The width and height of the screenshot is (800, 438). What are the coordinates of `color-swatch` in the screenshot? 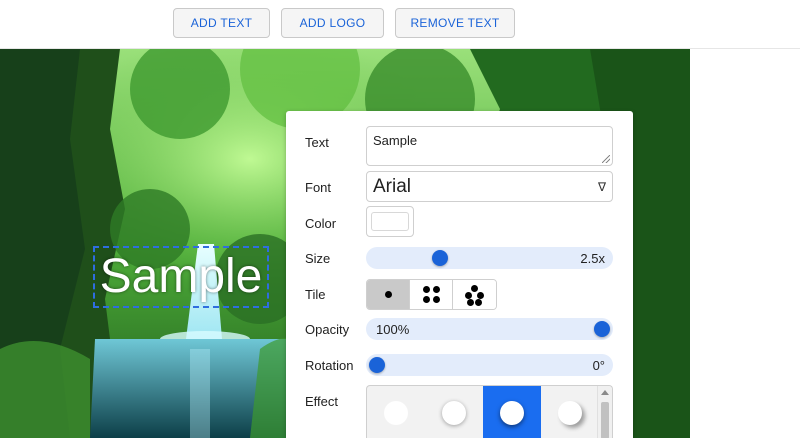 It's located at (390, 221).